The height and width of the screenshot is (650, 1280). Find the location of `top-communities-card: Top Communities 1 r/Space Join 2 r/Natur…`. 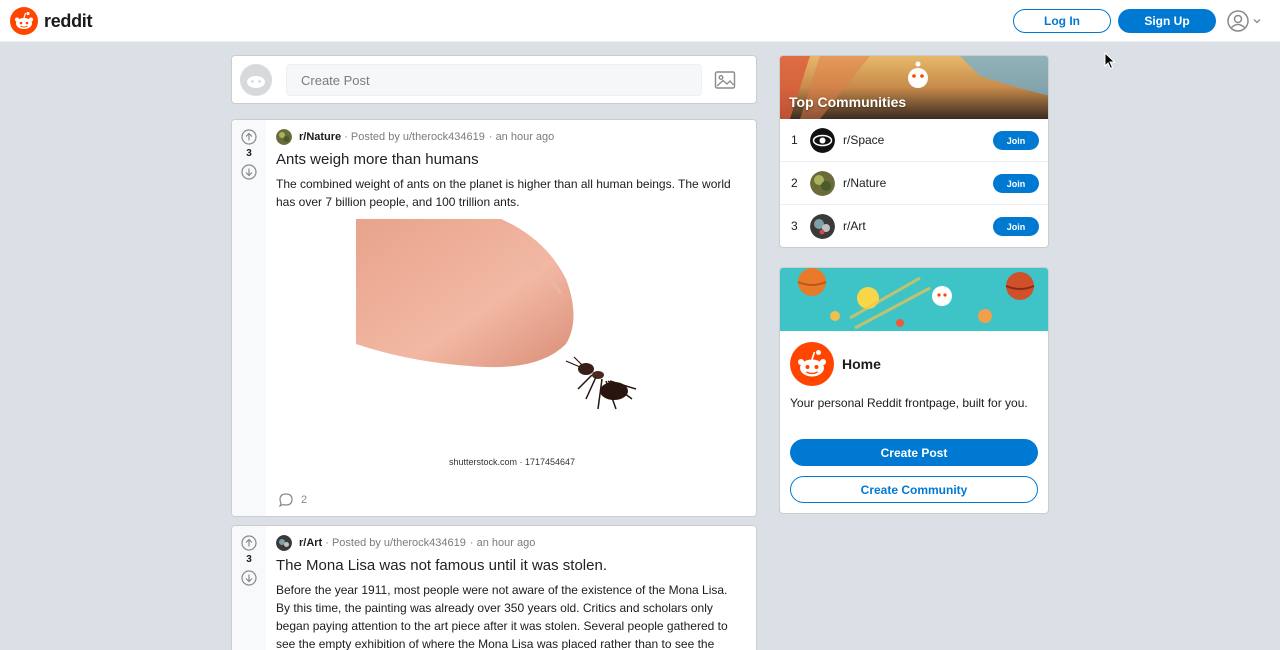

top-communities-card: Top Communities 1 r/Space Join 2 r/Natur… is located at coordinates (914, 151).